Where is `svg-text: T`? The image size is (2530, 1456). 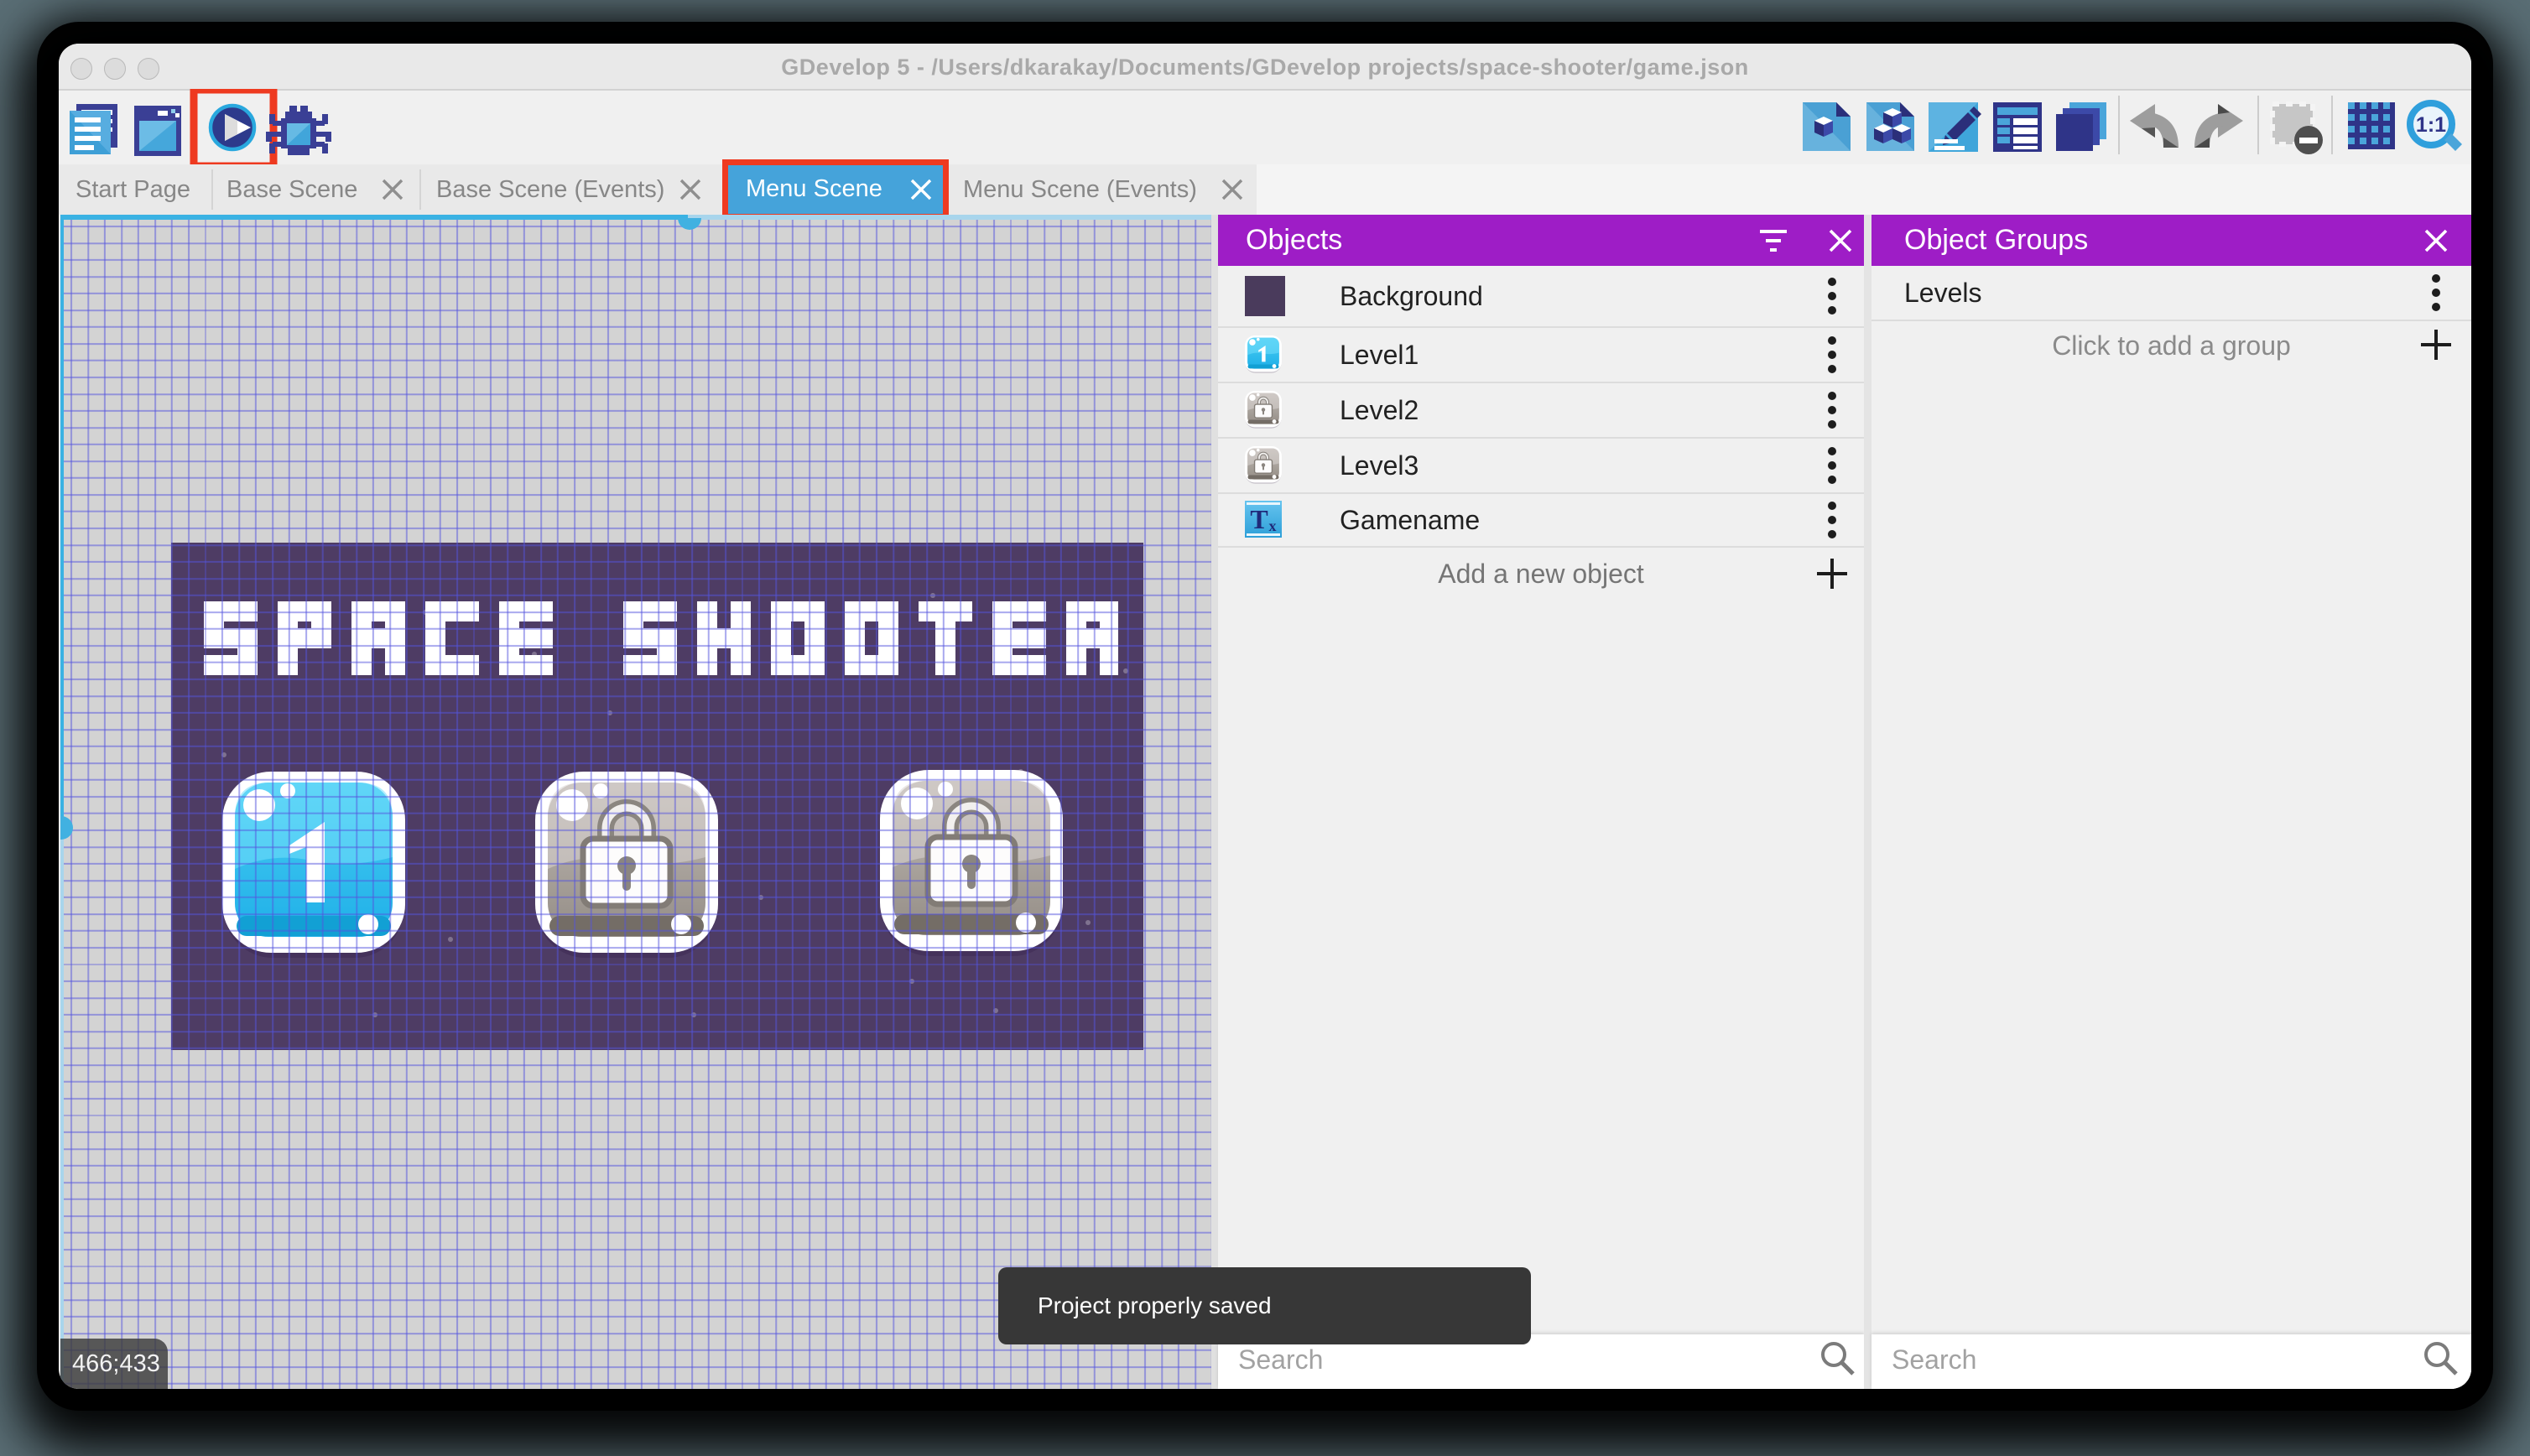
svg-text: T is located at coordinates (1259, 519).